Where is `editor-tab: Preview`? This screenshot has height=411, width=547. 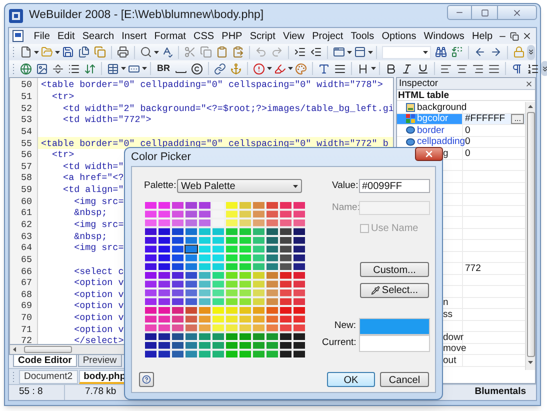 editor-tab: Preview is located at coordinates (100, 361).